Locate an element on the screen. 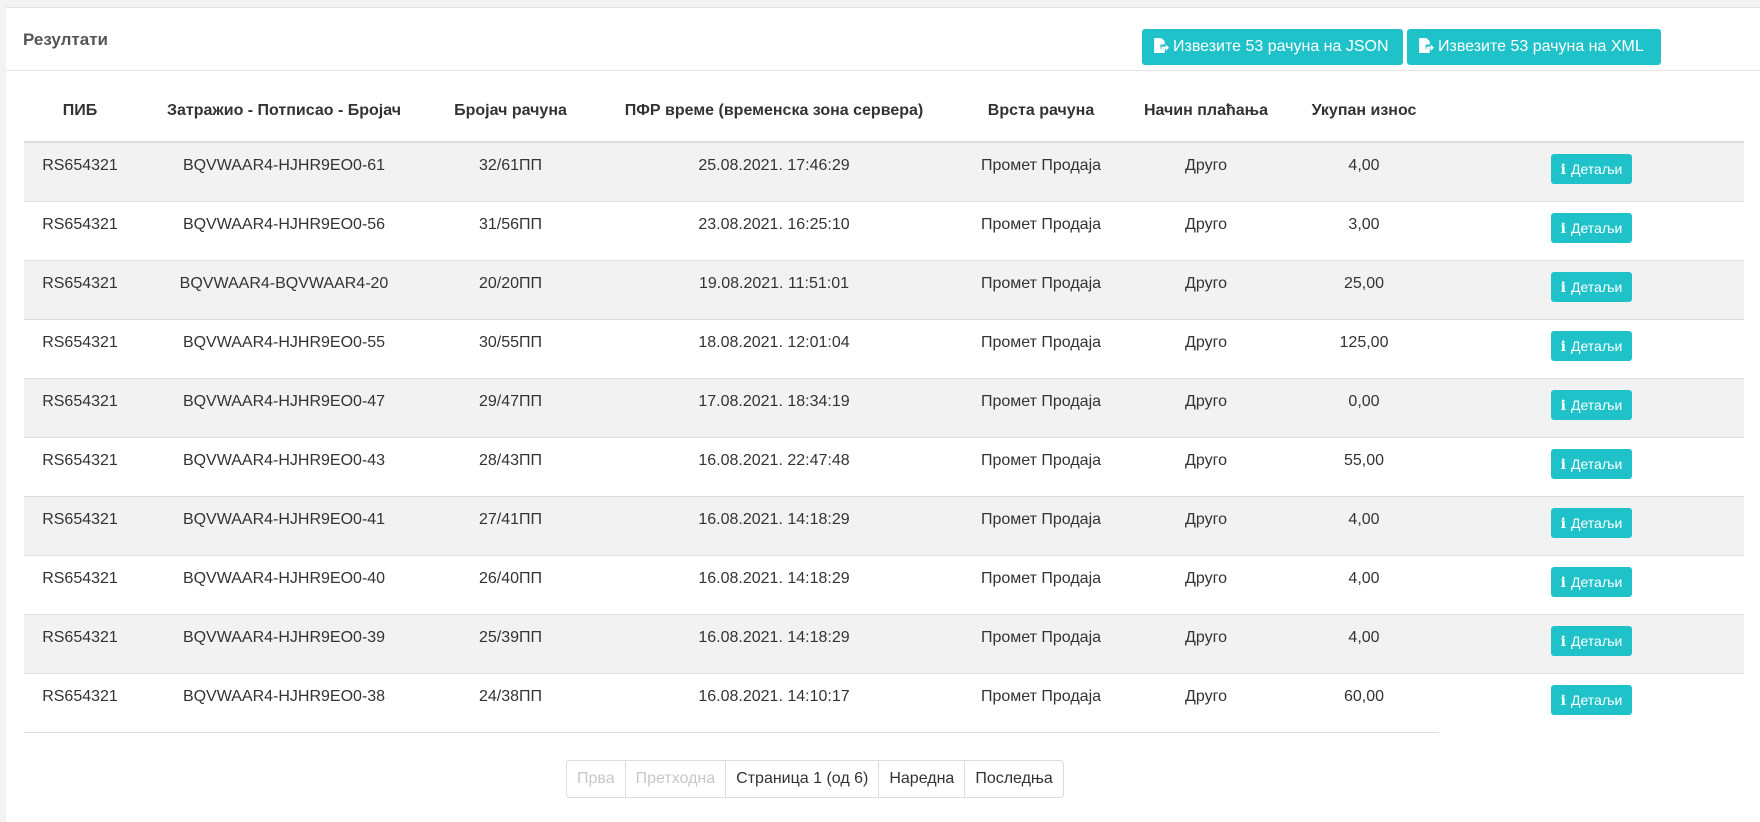 This screenshot has height=822, width=1760. pagination-current: Страница 1 (од 6) is located at coordinates (801, 779).